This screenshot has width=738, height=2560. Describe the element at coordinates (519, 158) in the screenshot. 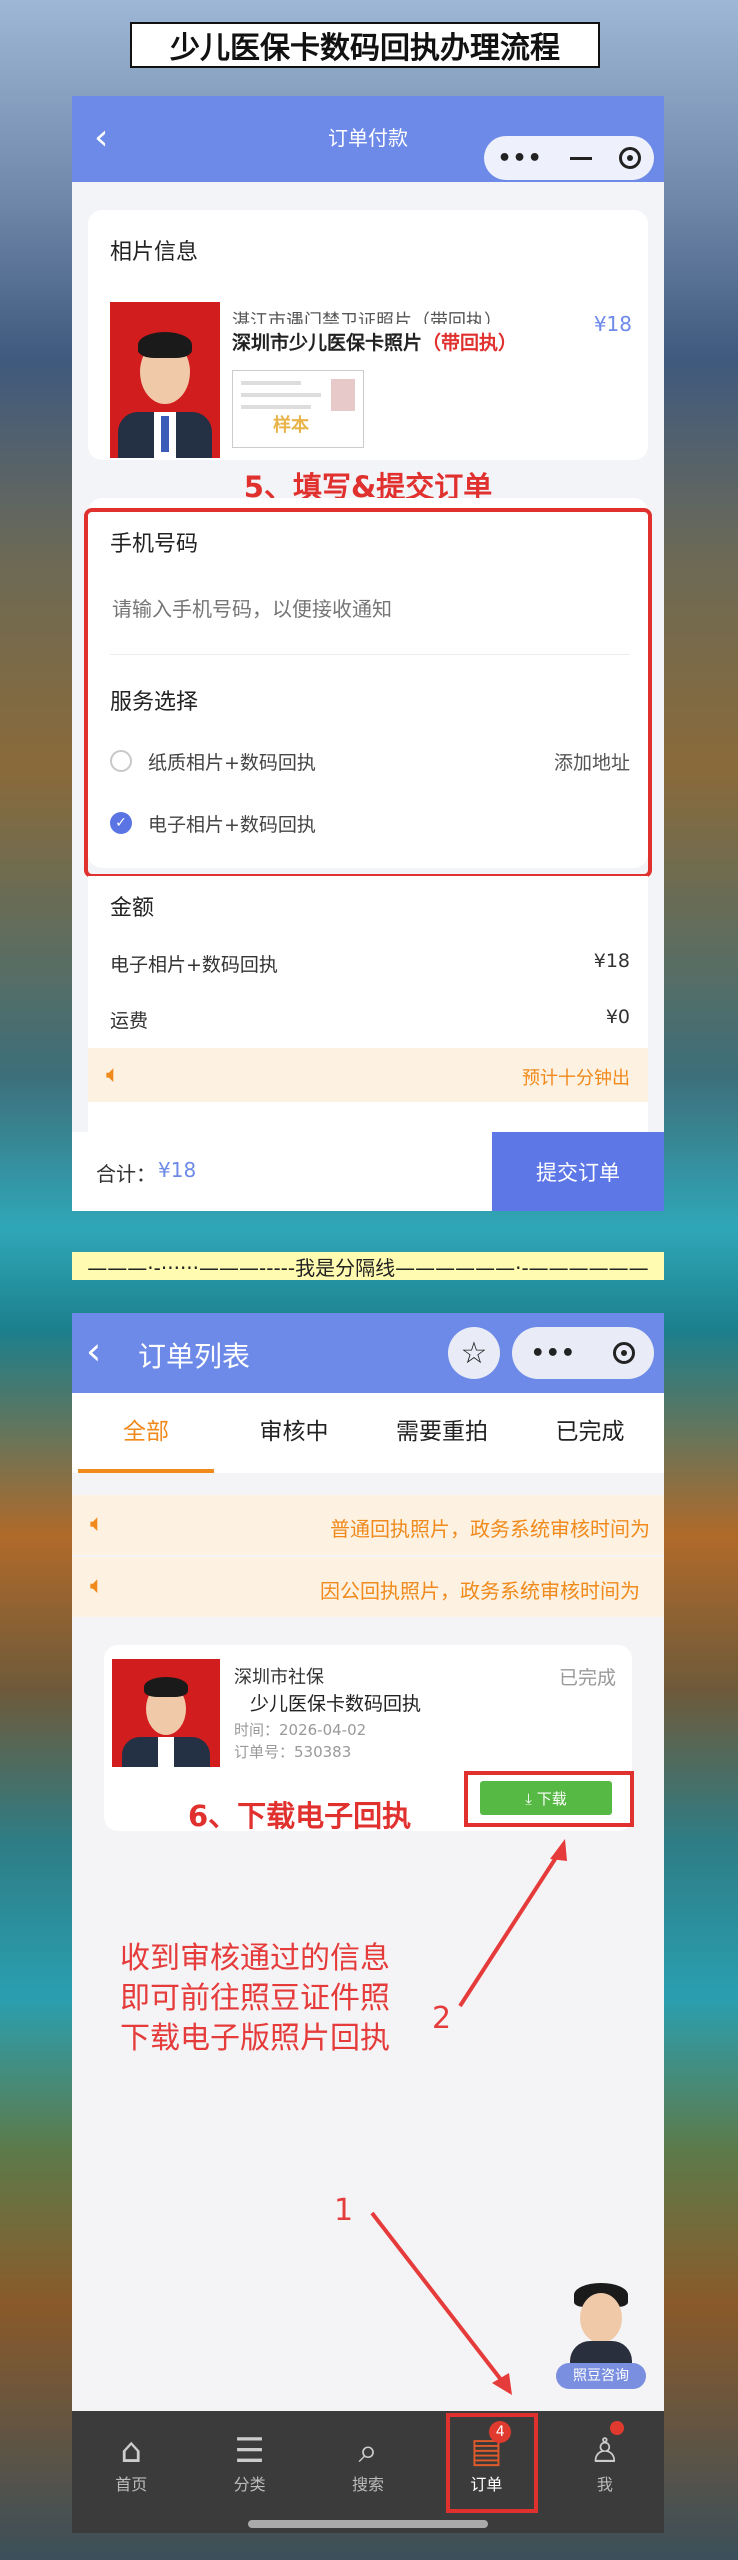

I see `more-icon: •••` at that location.